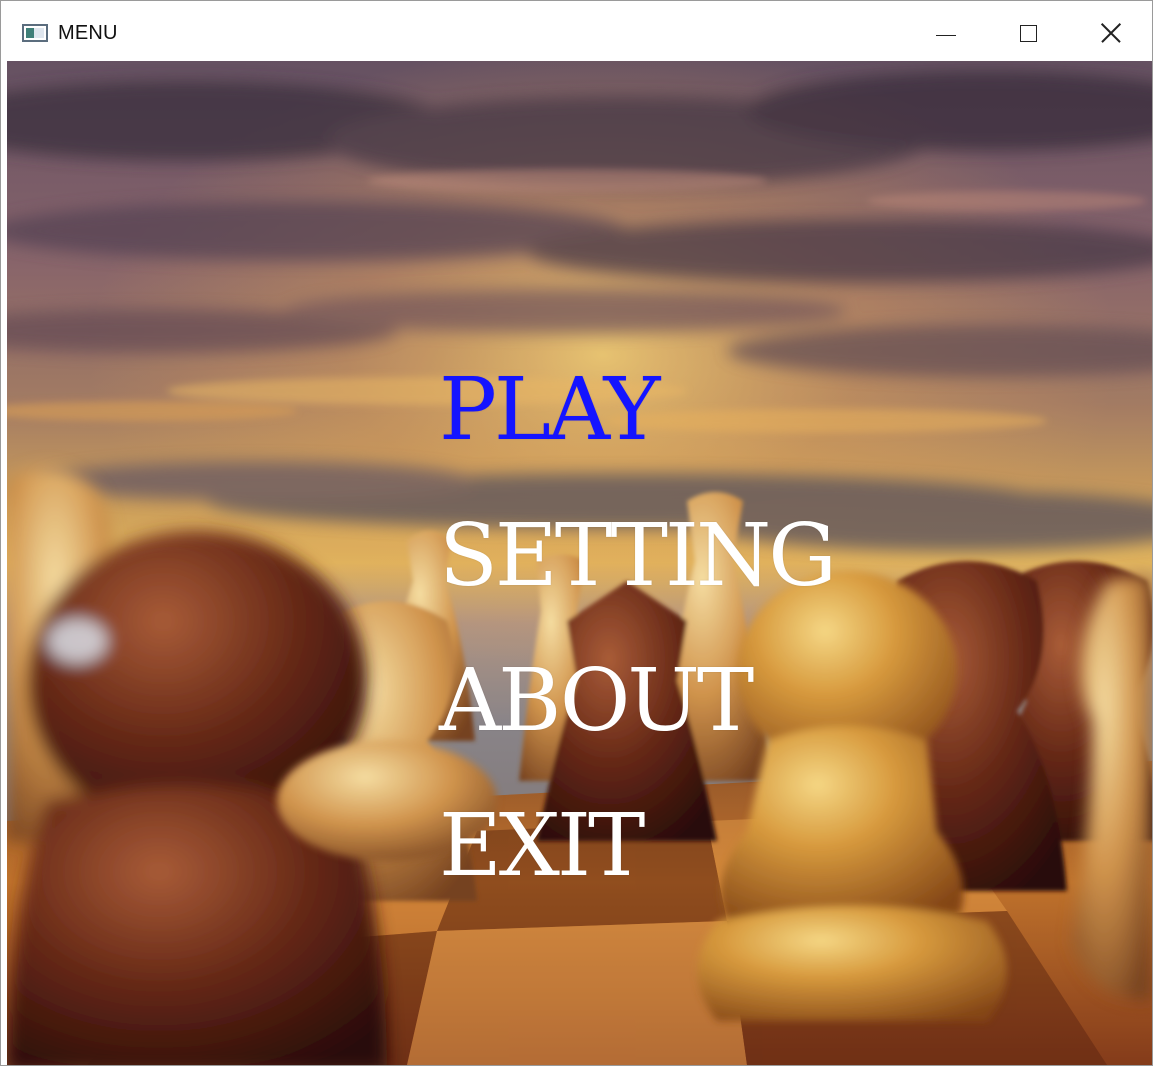 This screenshot has width=1153, height=1066. What do you see at coordinates (638, 556) in the screenshot?
I see `menu-setting-button: SETTING` at bounding box center [638, 556].